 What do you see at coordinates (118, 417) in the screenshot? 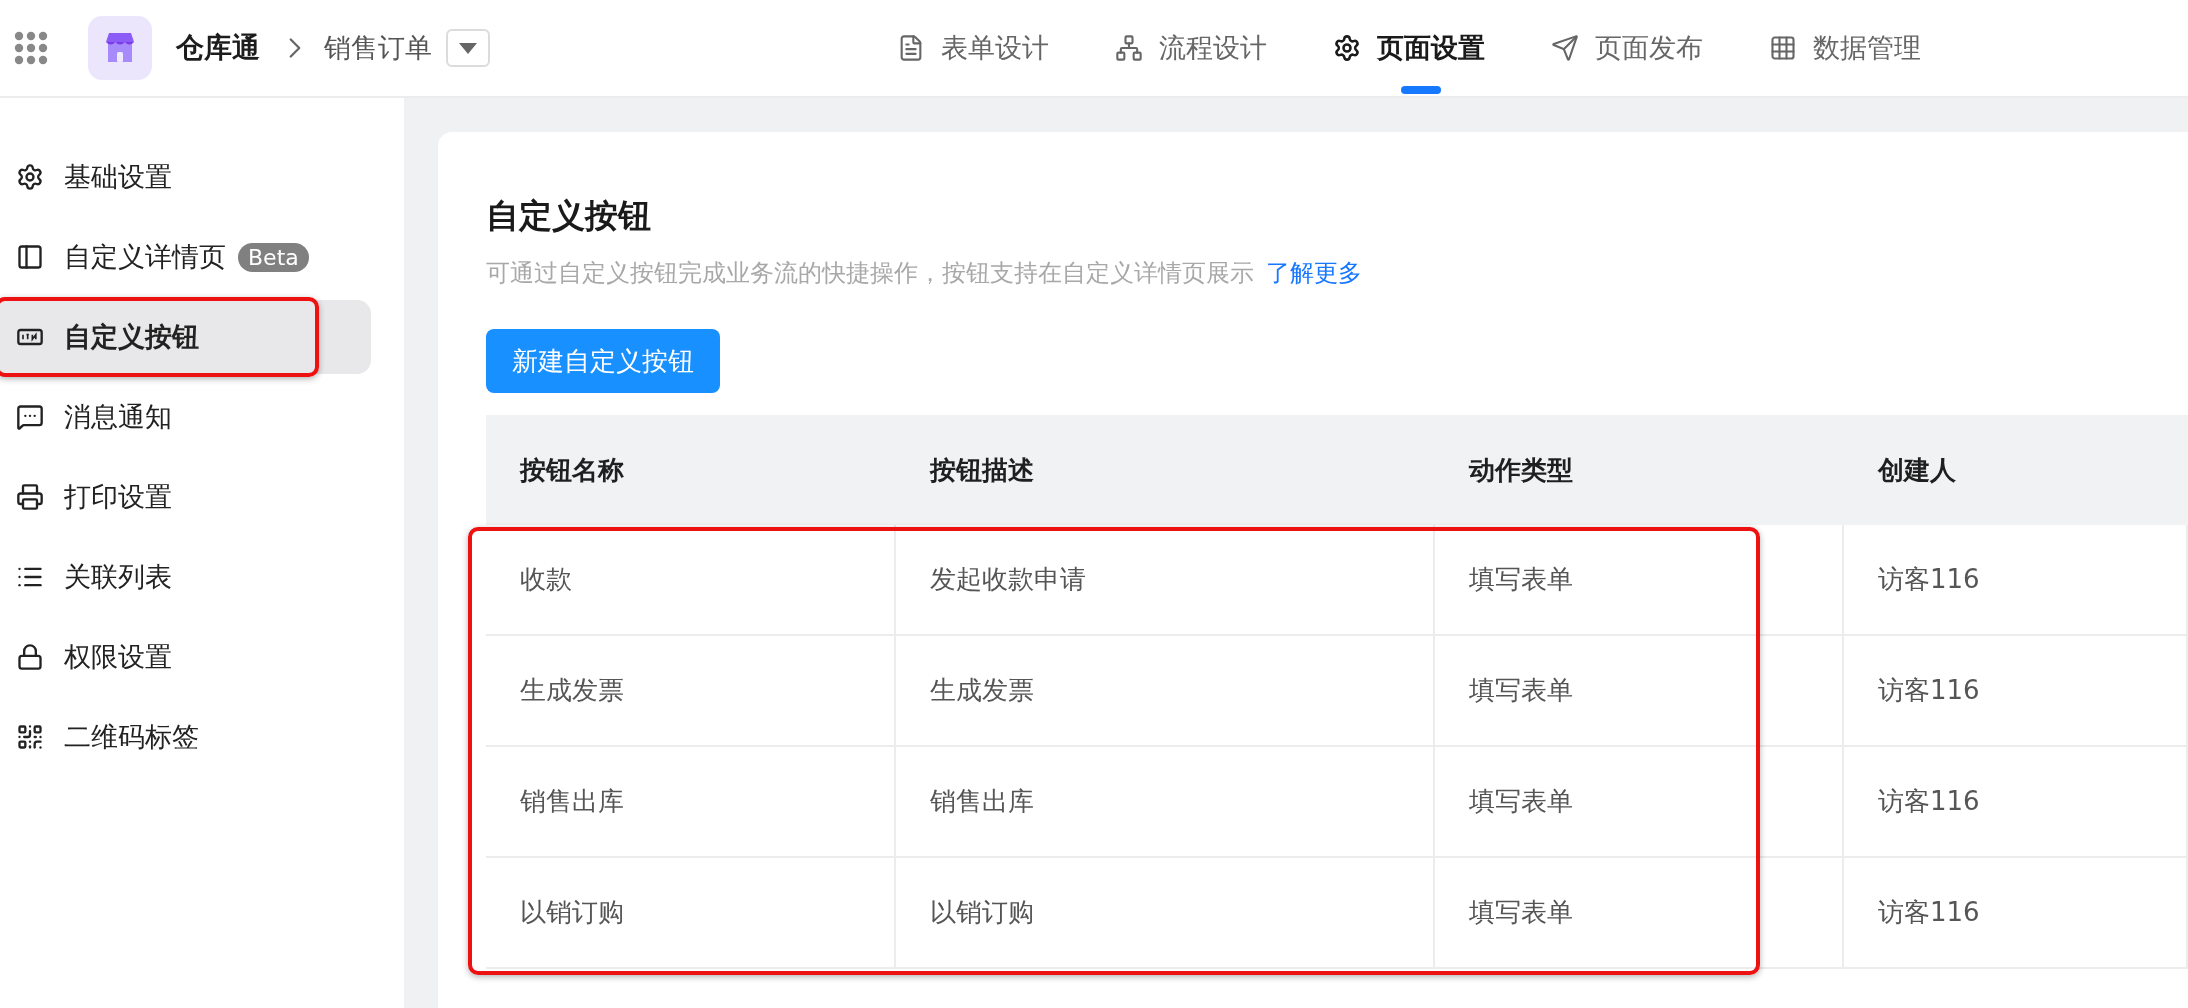
I see `sidebar-item-label: 消息通知` at bounding box center [118, 417].